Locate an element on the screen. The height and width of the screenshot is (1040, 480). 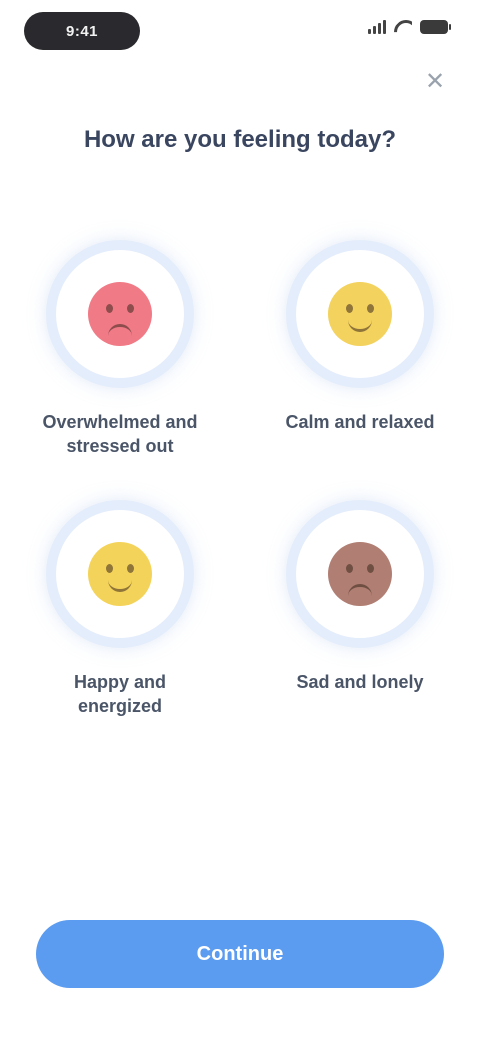
mood-option-sad: Sad and lonely is located at coordinates (360, 609).